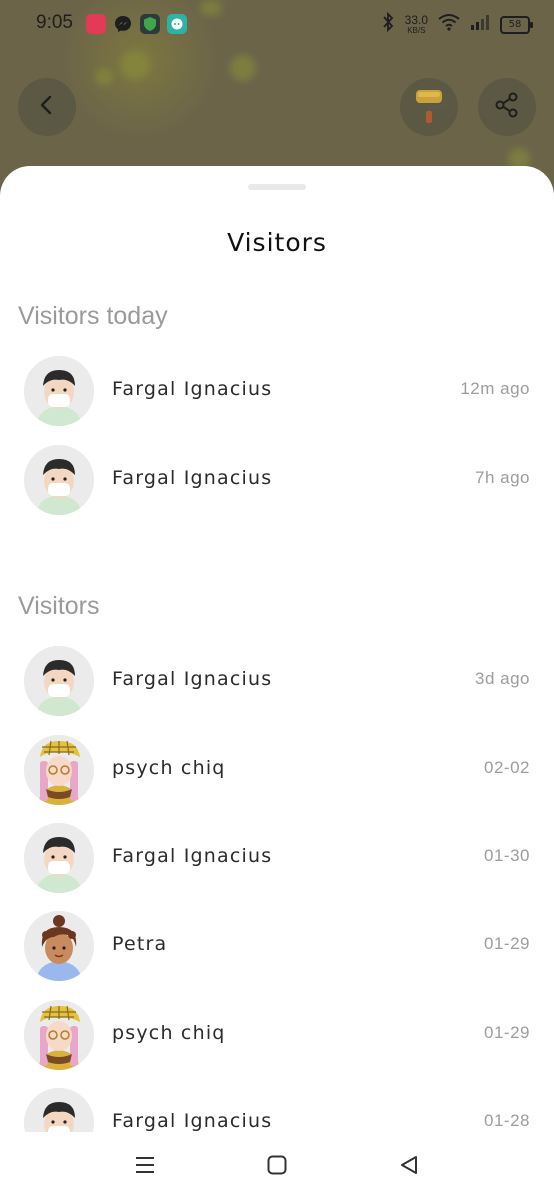 Image resolution: width=554 pixels, height=1200 pixels. What do you see at coordinates (507, 1120) in the screenshot?
I see `visit-time: 01-28` at bounding box center [507, 1120].